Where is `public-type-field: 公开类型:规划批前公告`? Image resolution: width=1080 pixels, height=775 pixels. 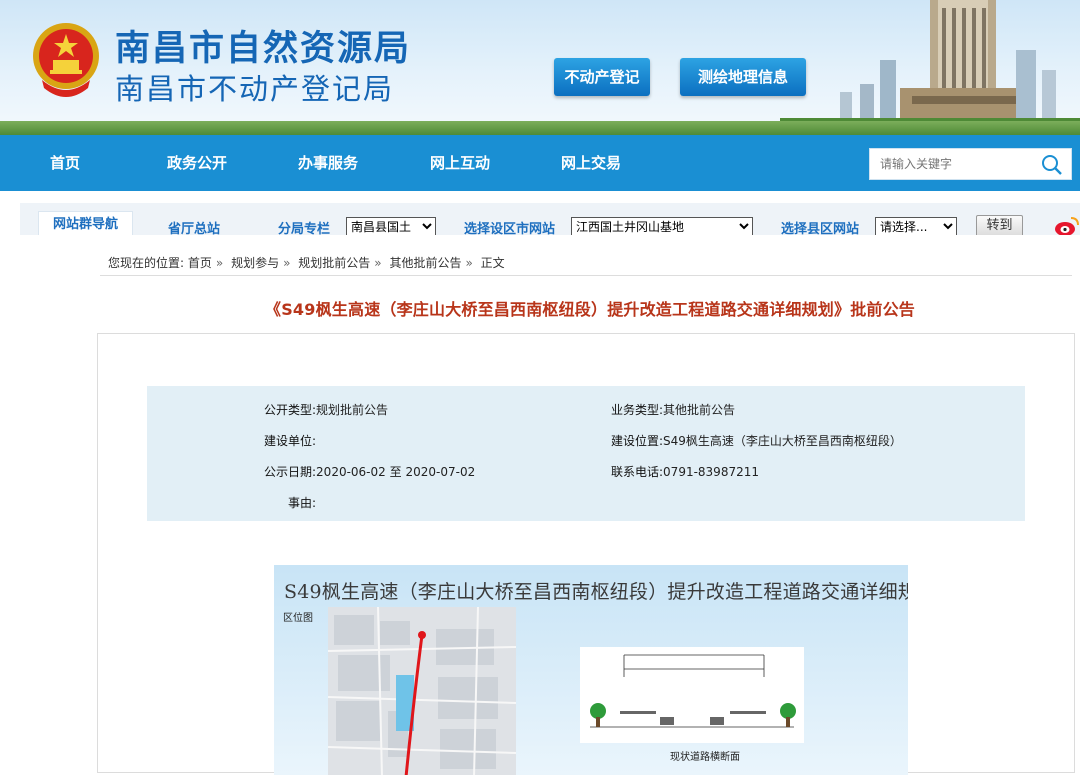
public-type-field: 公开类型:规划批前公告 is located at coordinates (326, 410).